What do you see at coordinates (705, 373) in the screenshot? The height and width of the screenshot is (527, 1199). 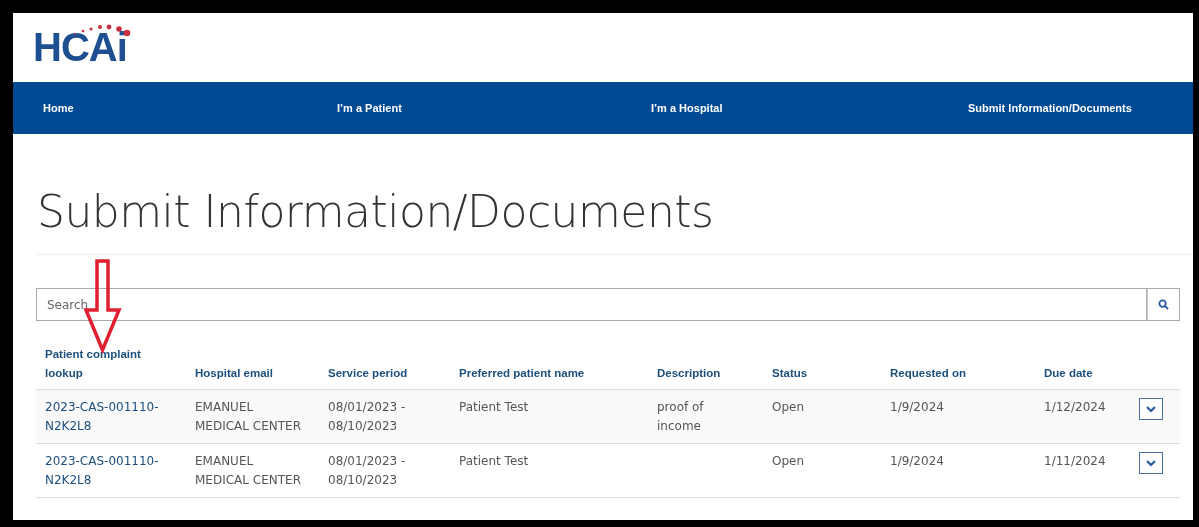 I see `column-header: Description` at bounding box center [705, 373].